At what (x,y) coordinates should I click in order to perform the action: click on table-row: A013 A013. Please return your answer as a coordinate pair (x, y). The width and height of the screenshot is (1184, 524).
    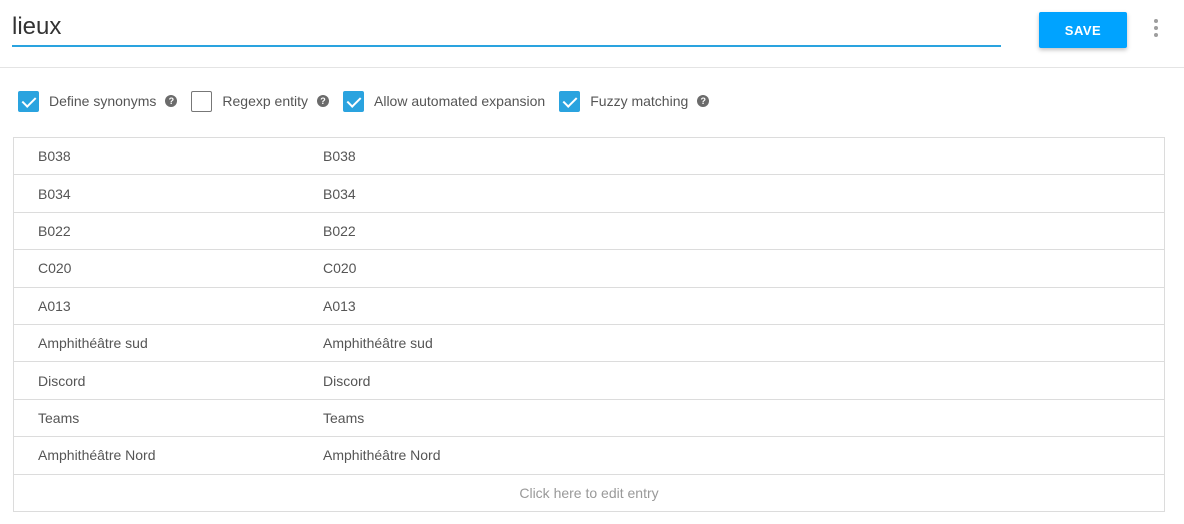
    Looking at the image, I should click on (589, 306).